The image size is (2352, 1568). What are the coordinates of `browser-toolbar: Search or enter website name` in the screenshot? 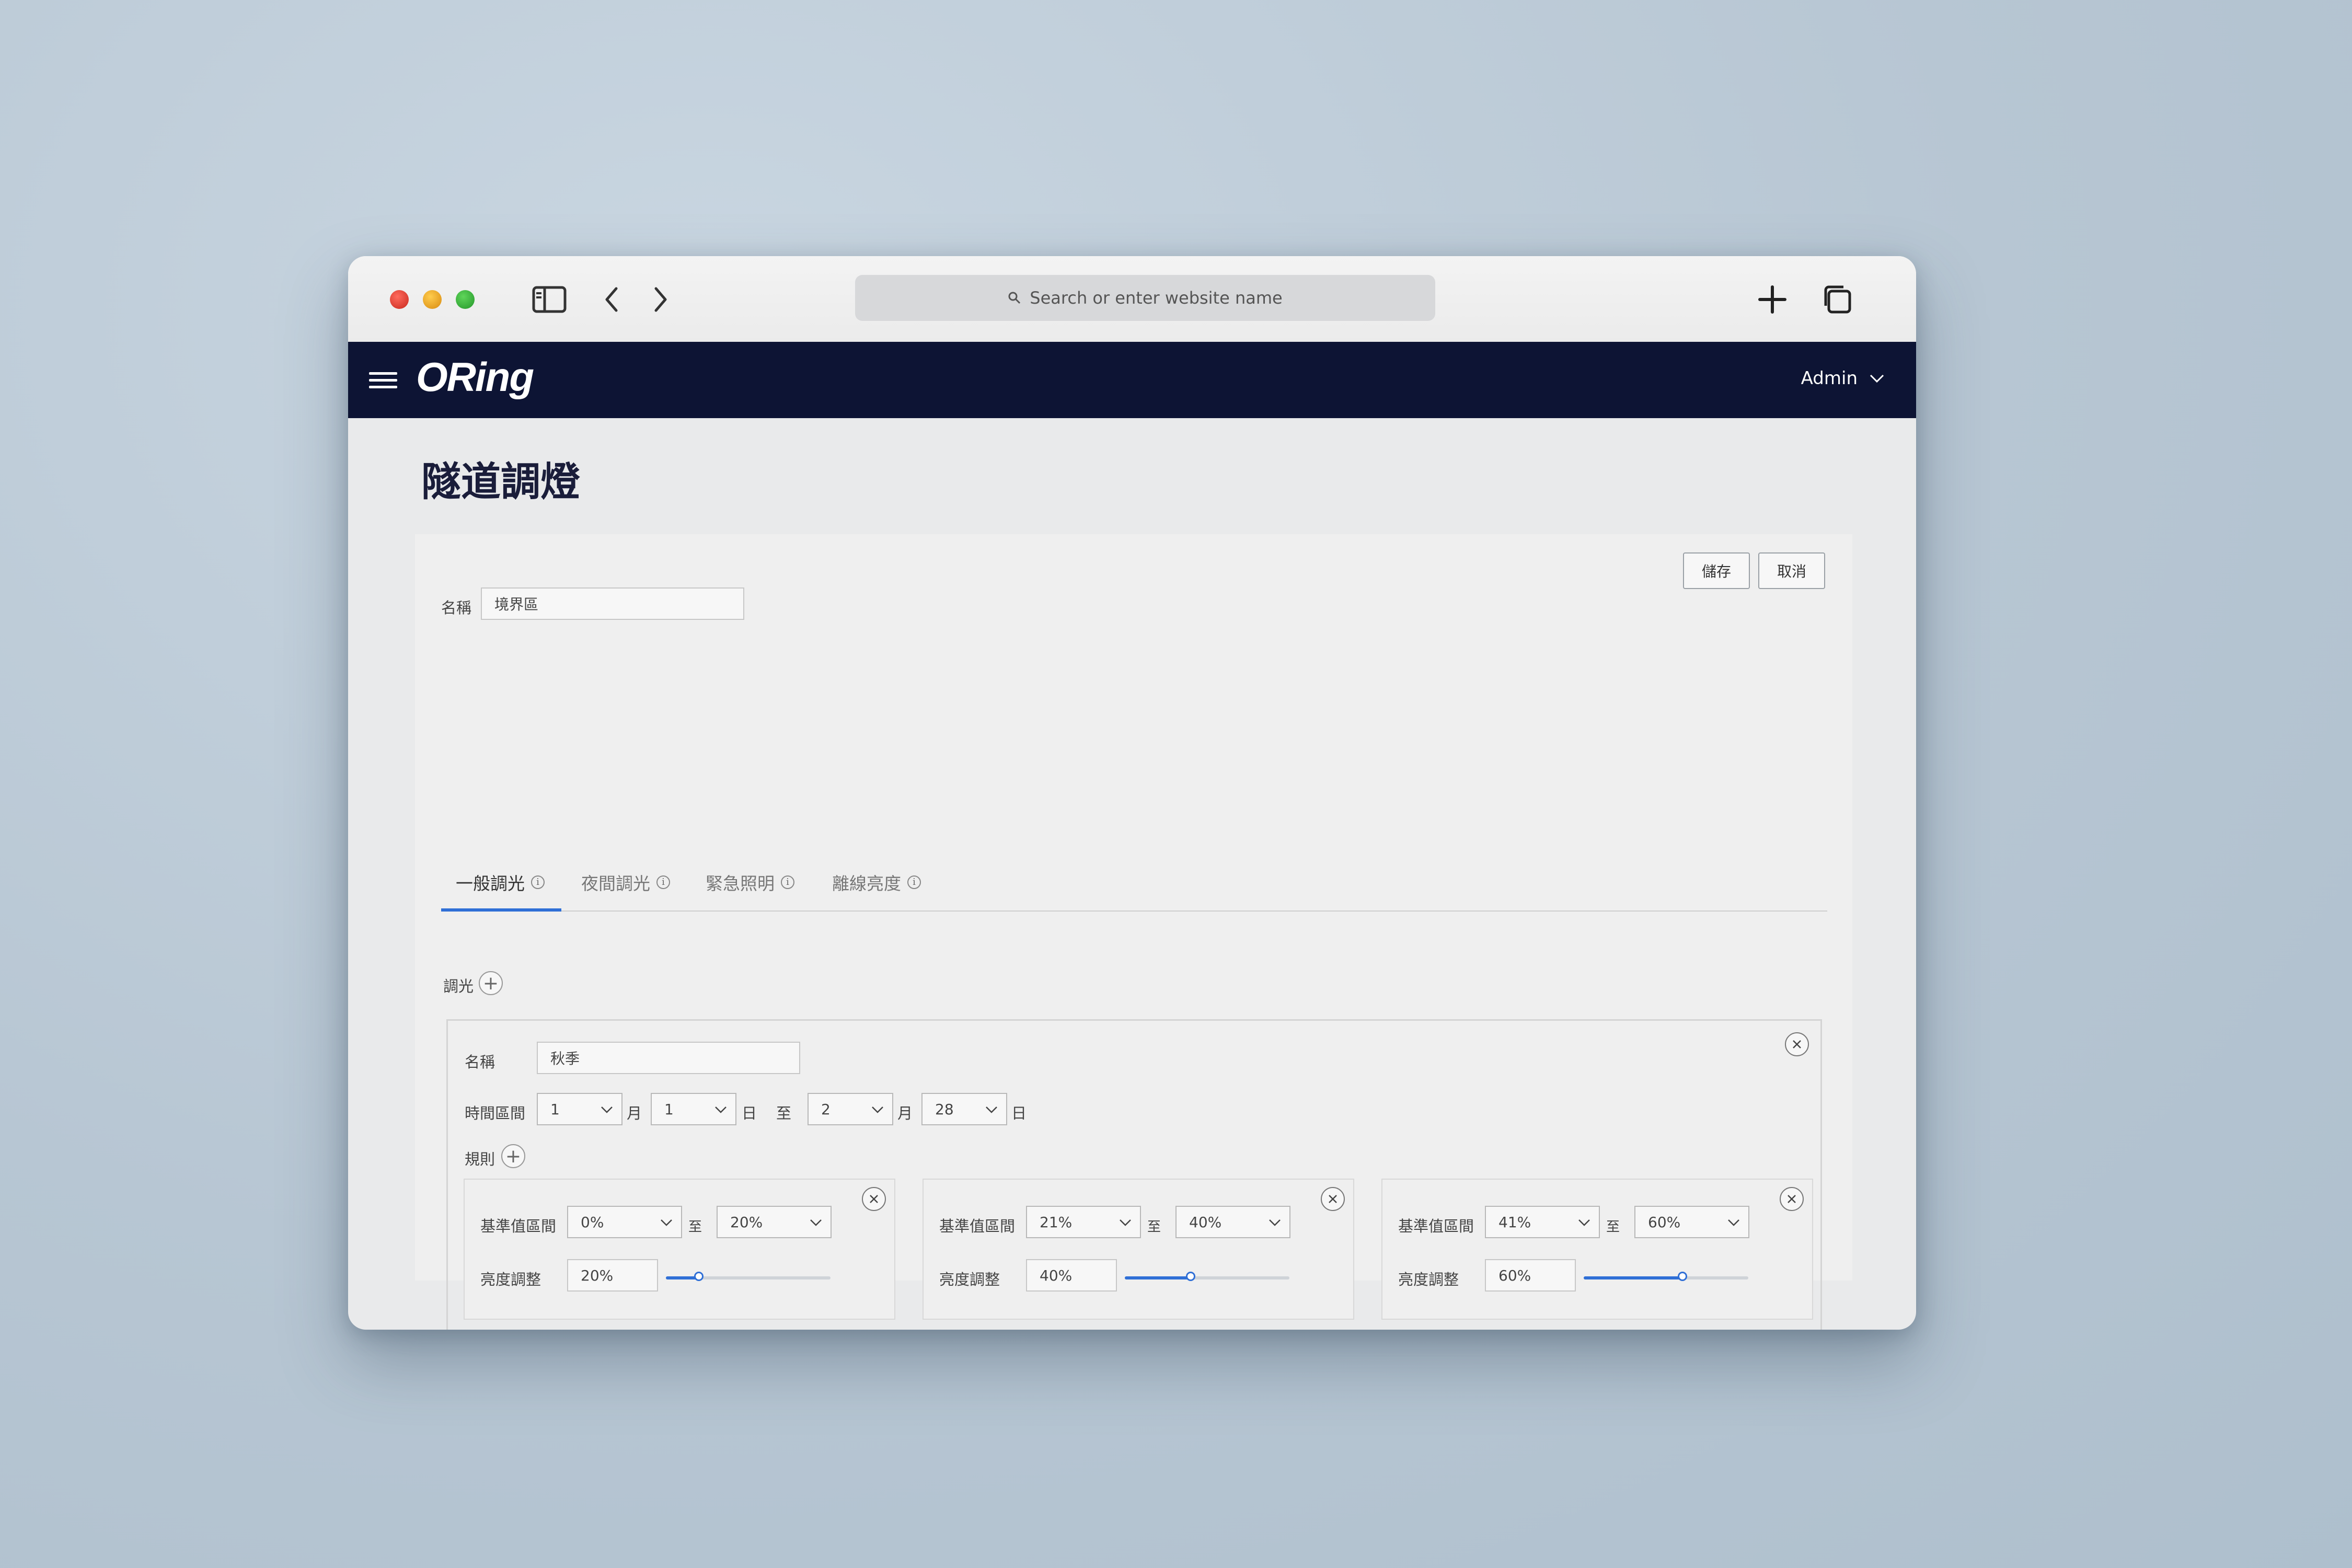 It's located at (1132, 299).